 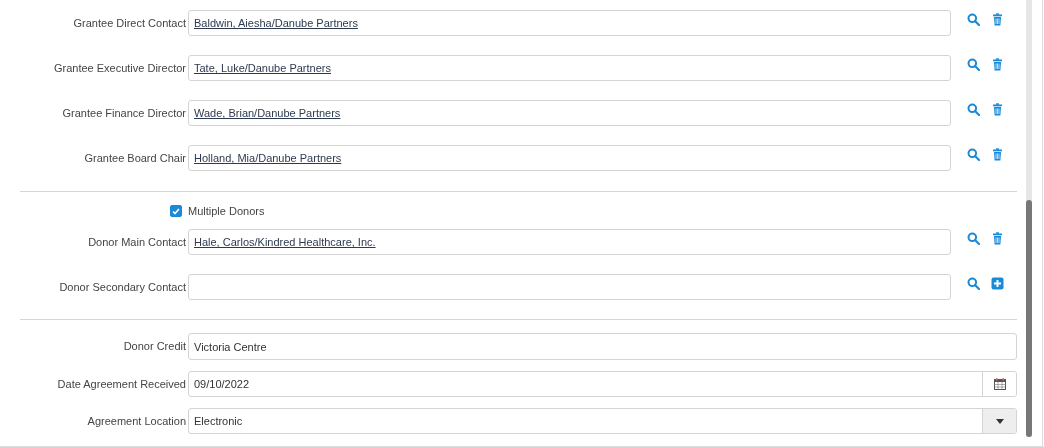 What do you see at coordinates (135, 158) in the screenshot?
I see `field-label: Grantee Board Chair` at bounding box center [135, 158].